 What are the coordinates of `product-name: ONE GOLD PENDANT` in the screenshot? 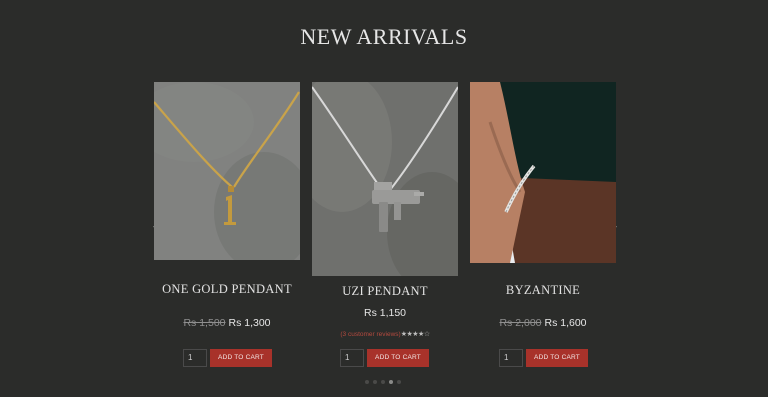 It's located at (227, 289).